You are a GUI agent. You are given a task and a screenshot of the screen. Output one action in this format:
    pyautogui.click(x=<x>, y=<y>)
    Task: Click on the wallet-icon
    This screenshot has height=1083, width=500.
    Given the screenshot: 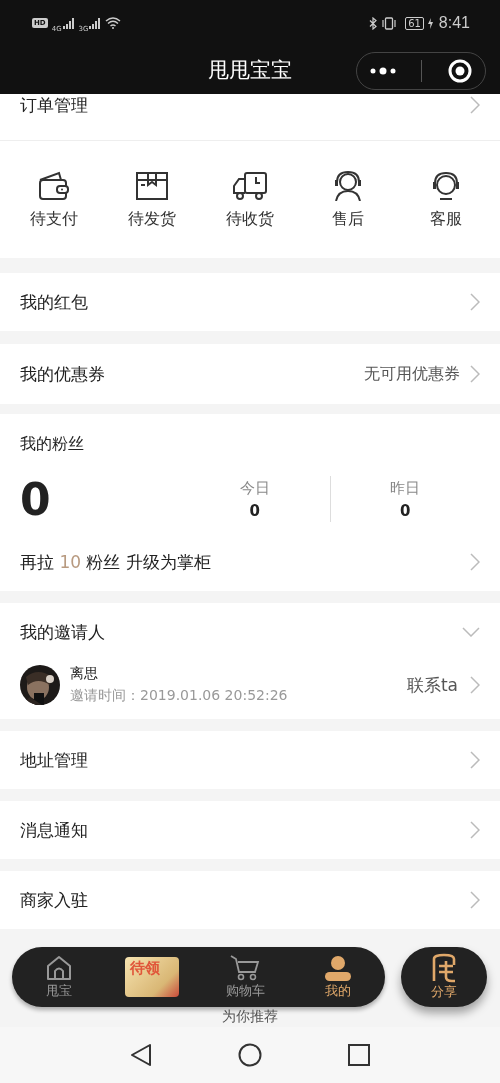 What is the action you would take?
    pyautogui.click(x=54, y=186)
    